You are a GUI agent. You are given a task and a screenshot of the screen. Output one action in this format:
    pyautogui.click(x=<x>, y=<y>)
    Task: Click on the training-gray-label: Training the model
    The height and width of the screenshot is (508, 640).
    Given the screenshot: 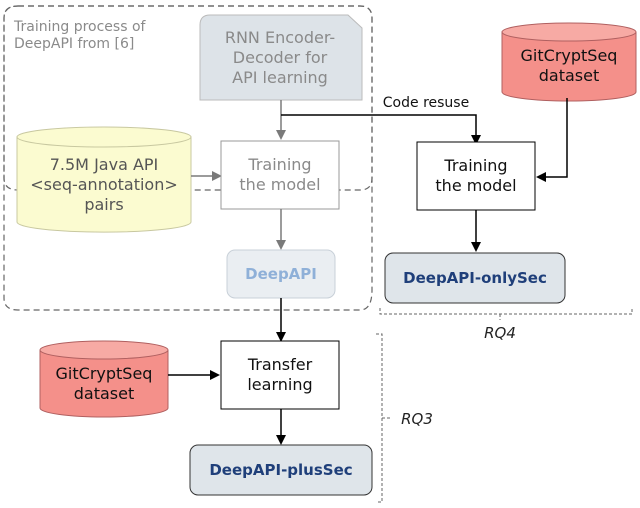 What is the action you would take?
    pyautogui.click(x=280, y=174)
    